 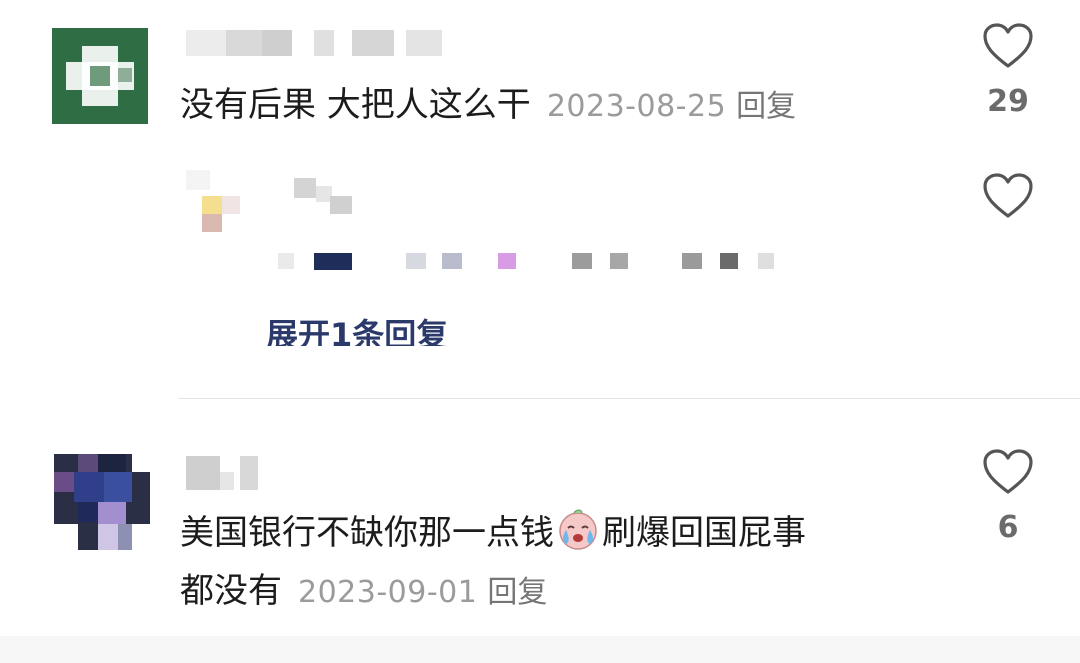 What do you see at coordinates (231, 591) in the screenshot?
I see `comment-text: 都没有` at bounding box center [231, 591].